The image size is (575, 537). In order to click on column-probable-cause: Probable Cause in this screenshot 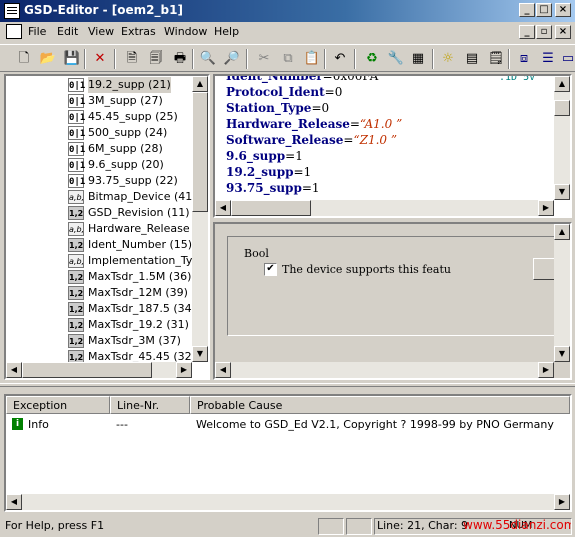, I will do `click(380, 405)`.